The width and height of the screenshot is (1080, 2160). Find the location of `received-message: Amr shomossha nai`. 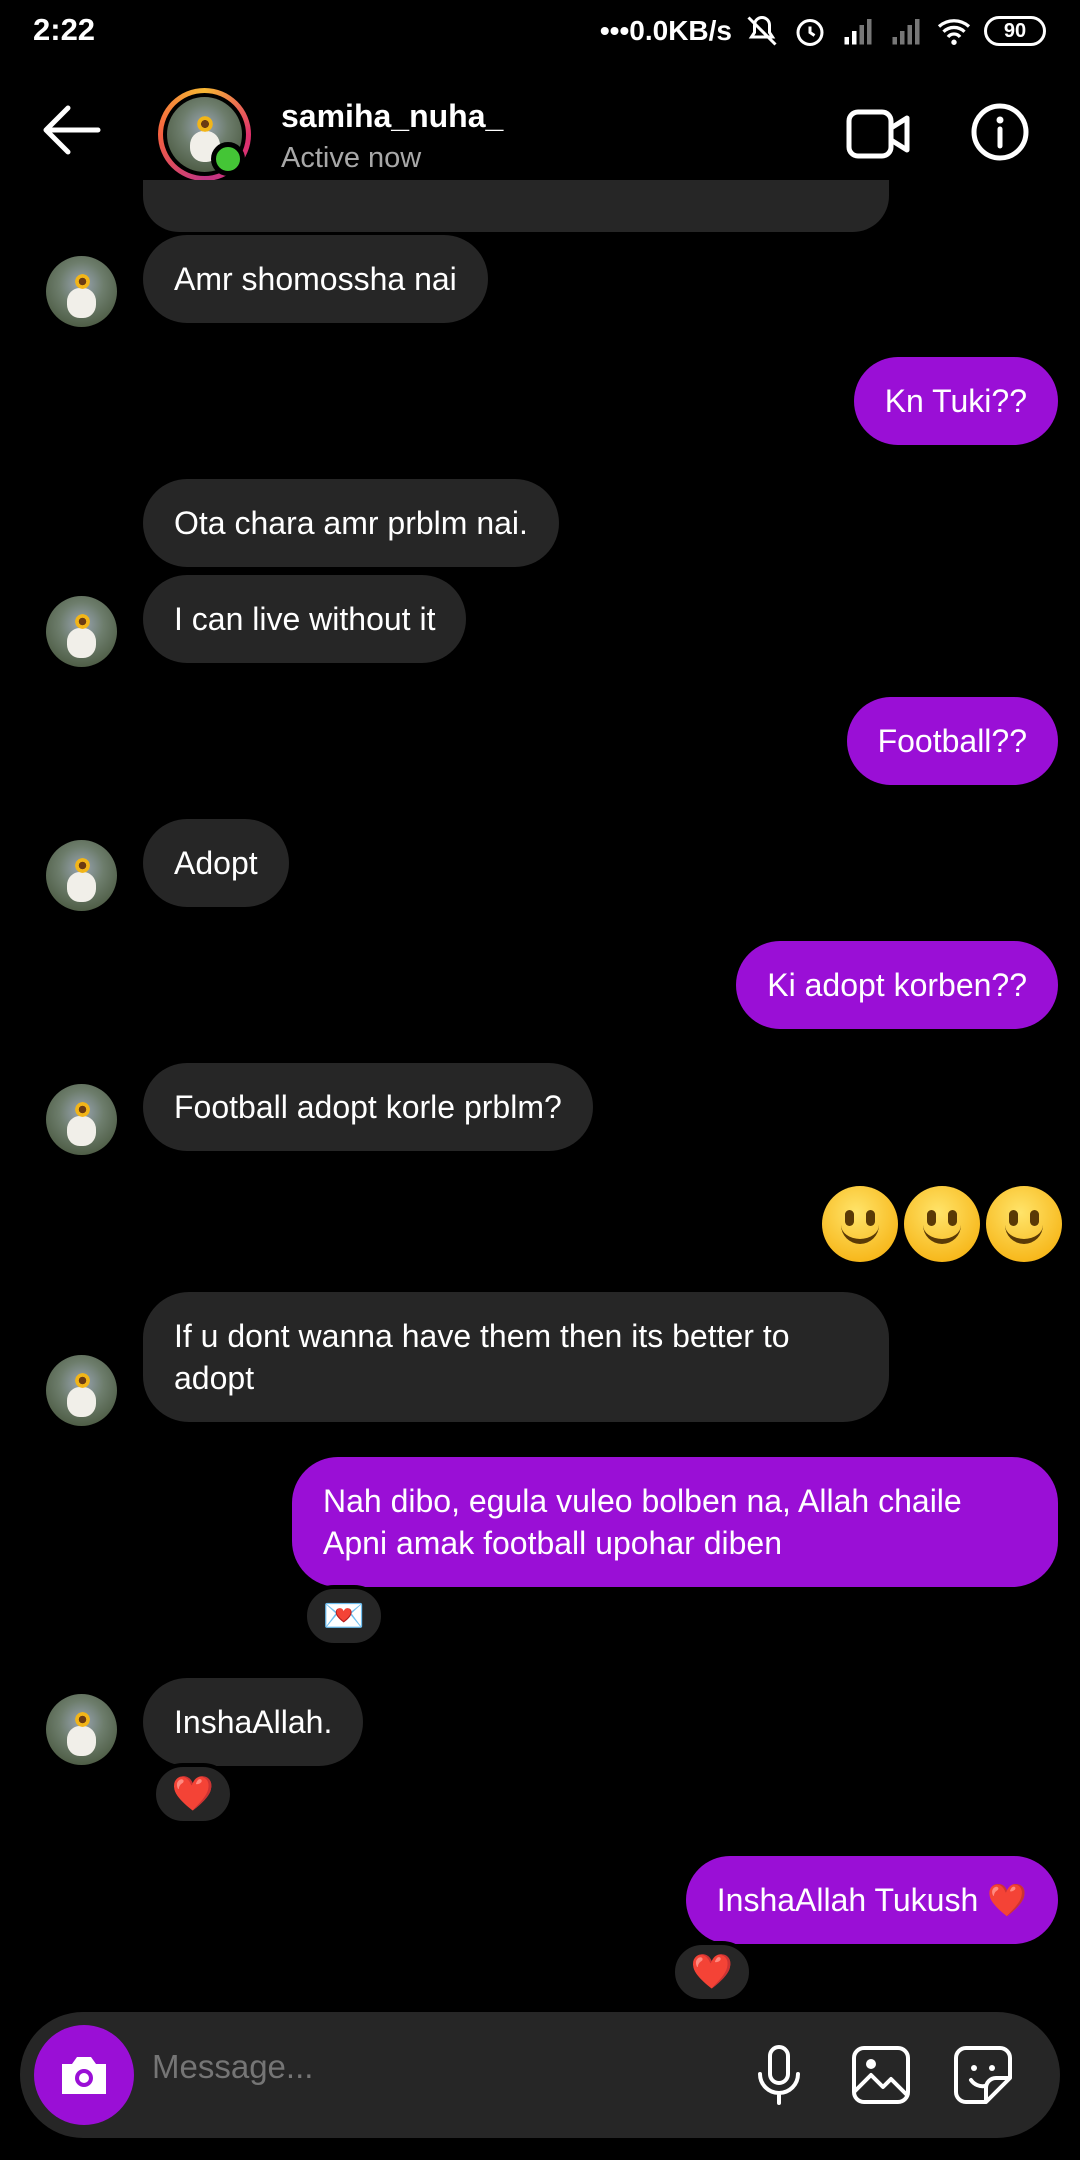

received-message: Amr shomossha nai is located at coordinates (315, 279).